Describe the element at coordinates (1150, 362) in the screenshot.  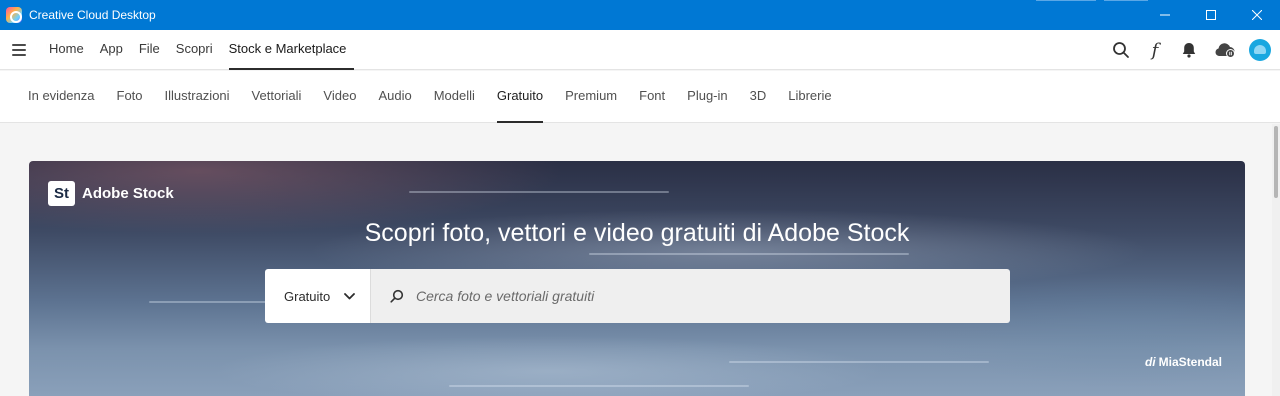
I see `credit-prefix: di` at that location.